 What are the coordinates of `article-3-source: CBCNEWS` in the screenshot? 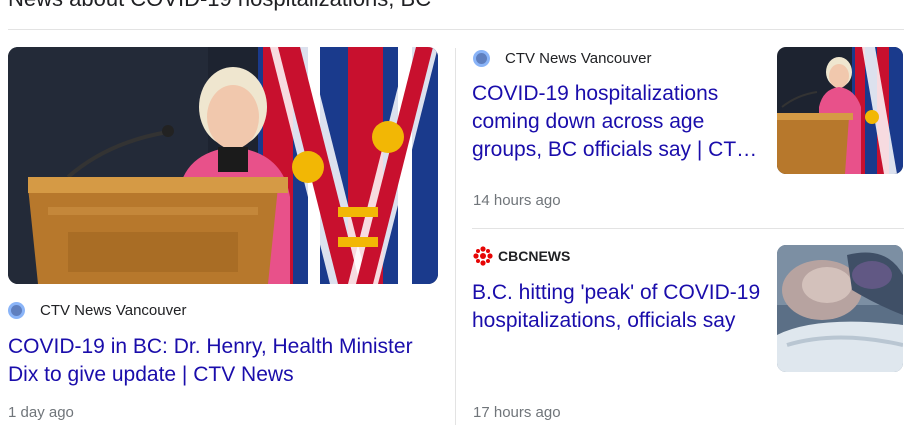 It's located at (521, 256).